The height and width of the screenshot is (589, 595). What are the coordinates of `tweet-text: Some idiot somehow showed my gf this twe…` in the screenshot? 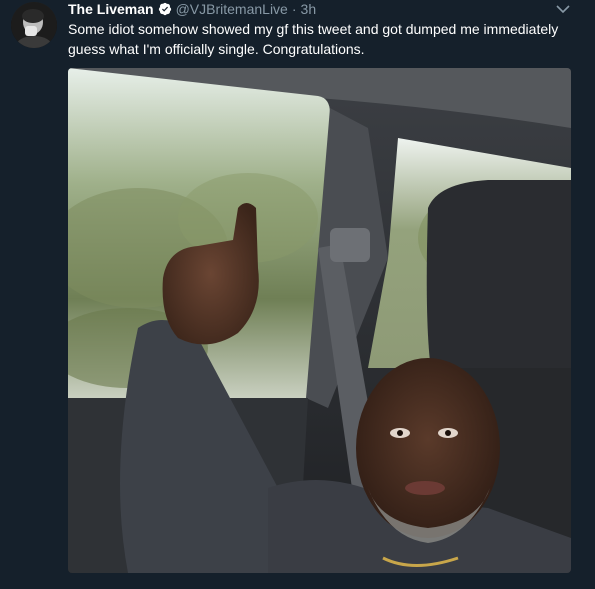 It's located at (313, 39).